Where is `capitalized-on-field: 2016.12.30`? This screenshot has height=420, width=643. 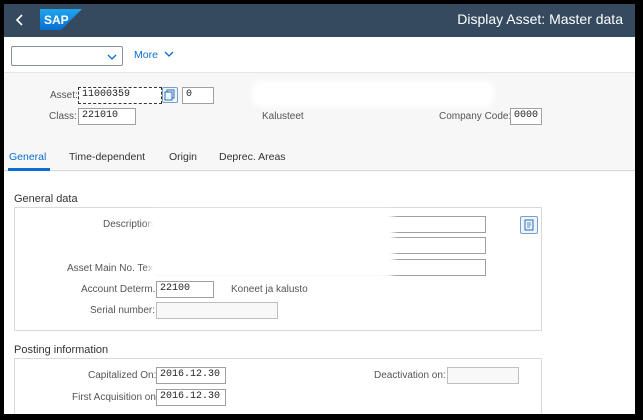
capitalized-on-field: 2016.12.30 is located at coordinates (191, 375).